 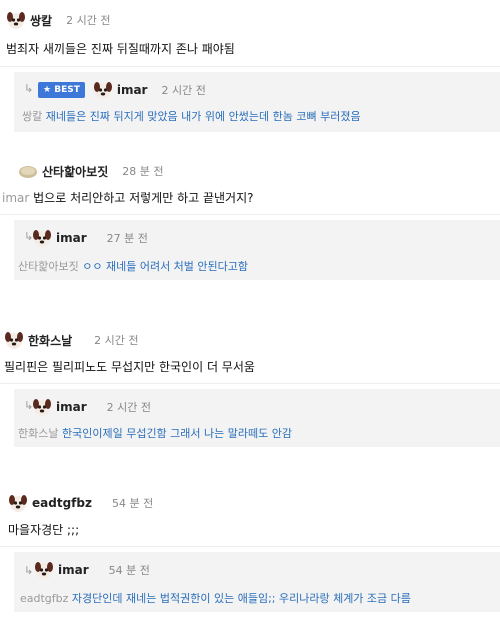 I want to click on comment-time: 54 분 전, so click(x=132, y=503).